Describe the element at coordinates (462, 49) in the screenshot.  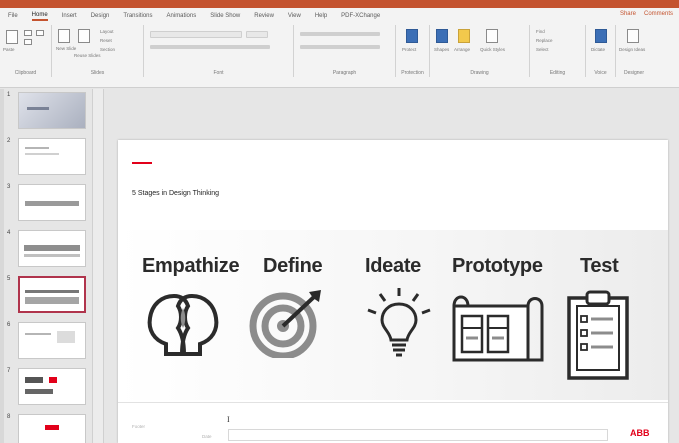
I see `arrange-label: Arrange` at that location.